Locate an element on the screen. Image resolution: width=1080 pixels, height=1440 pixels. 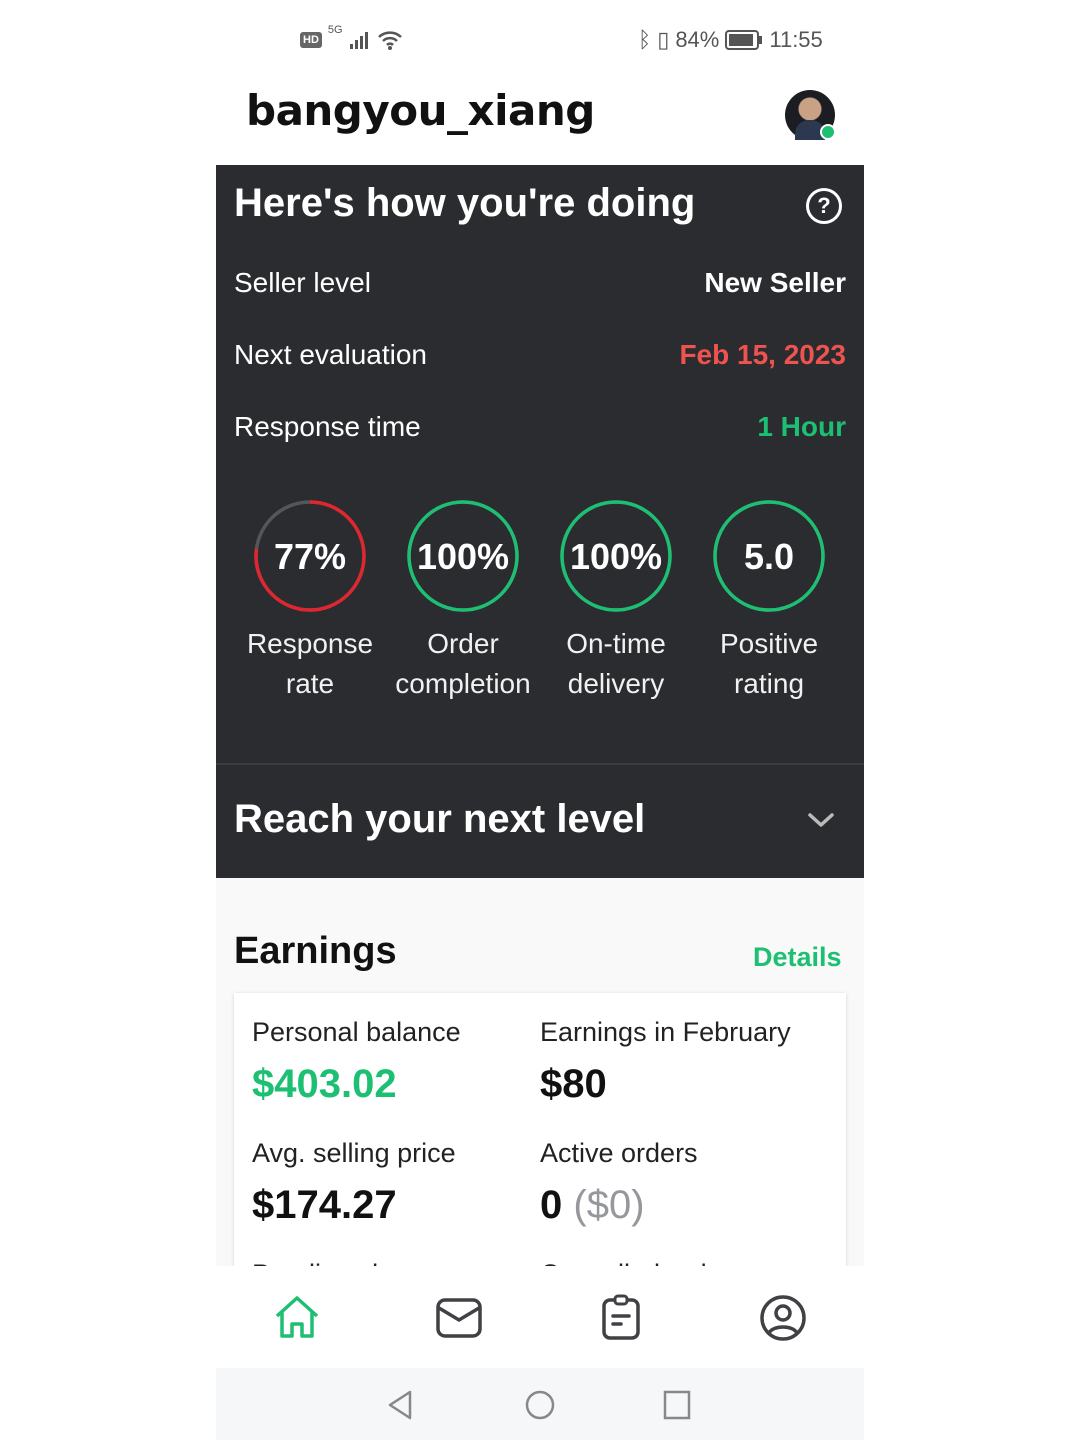
metric-label-line: Positive is located at coordinates (769, 643).